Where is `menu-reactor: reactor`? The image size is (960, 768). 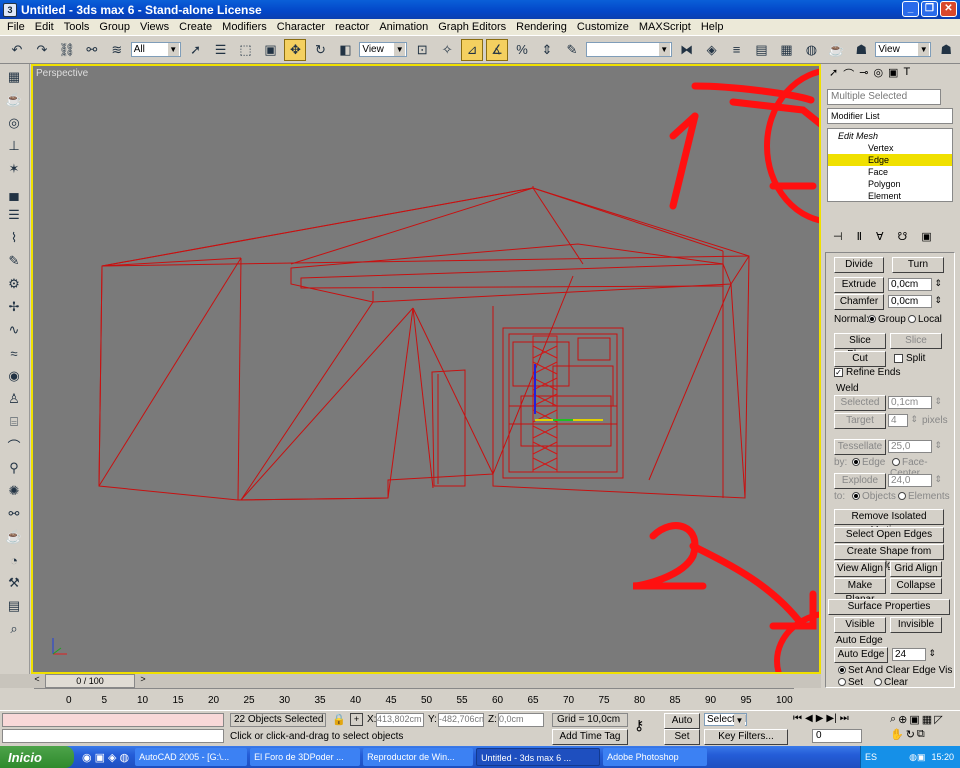
menu-reactor: reactor is located at coordinates (352, 27).